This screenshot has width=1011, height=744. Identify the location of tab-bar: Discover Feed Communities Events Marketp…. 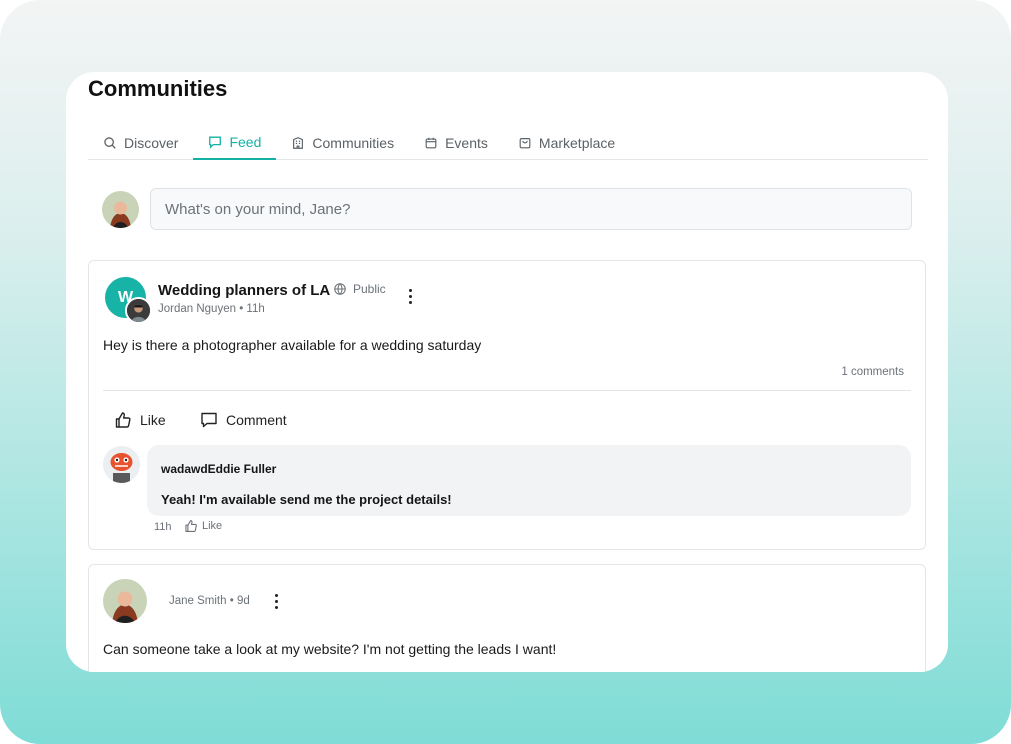
(508, 143).